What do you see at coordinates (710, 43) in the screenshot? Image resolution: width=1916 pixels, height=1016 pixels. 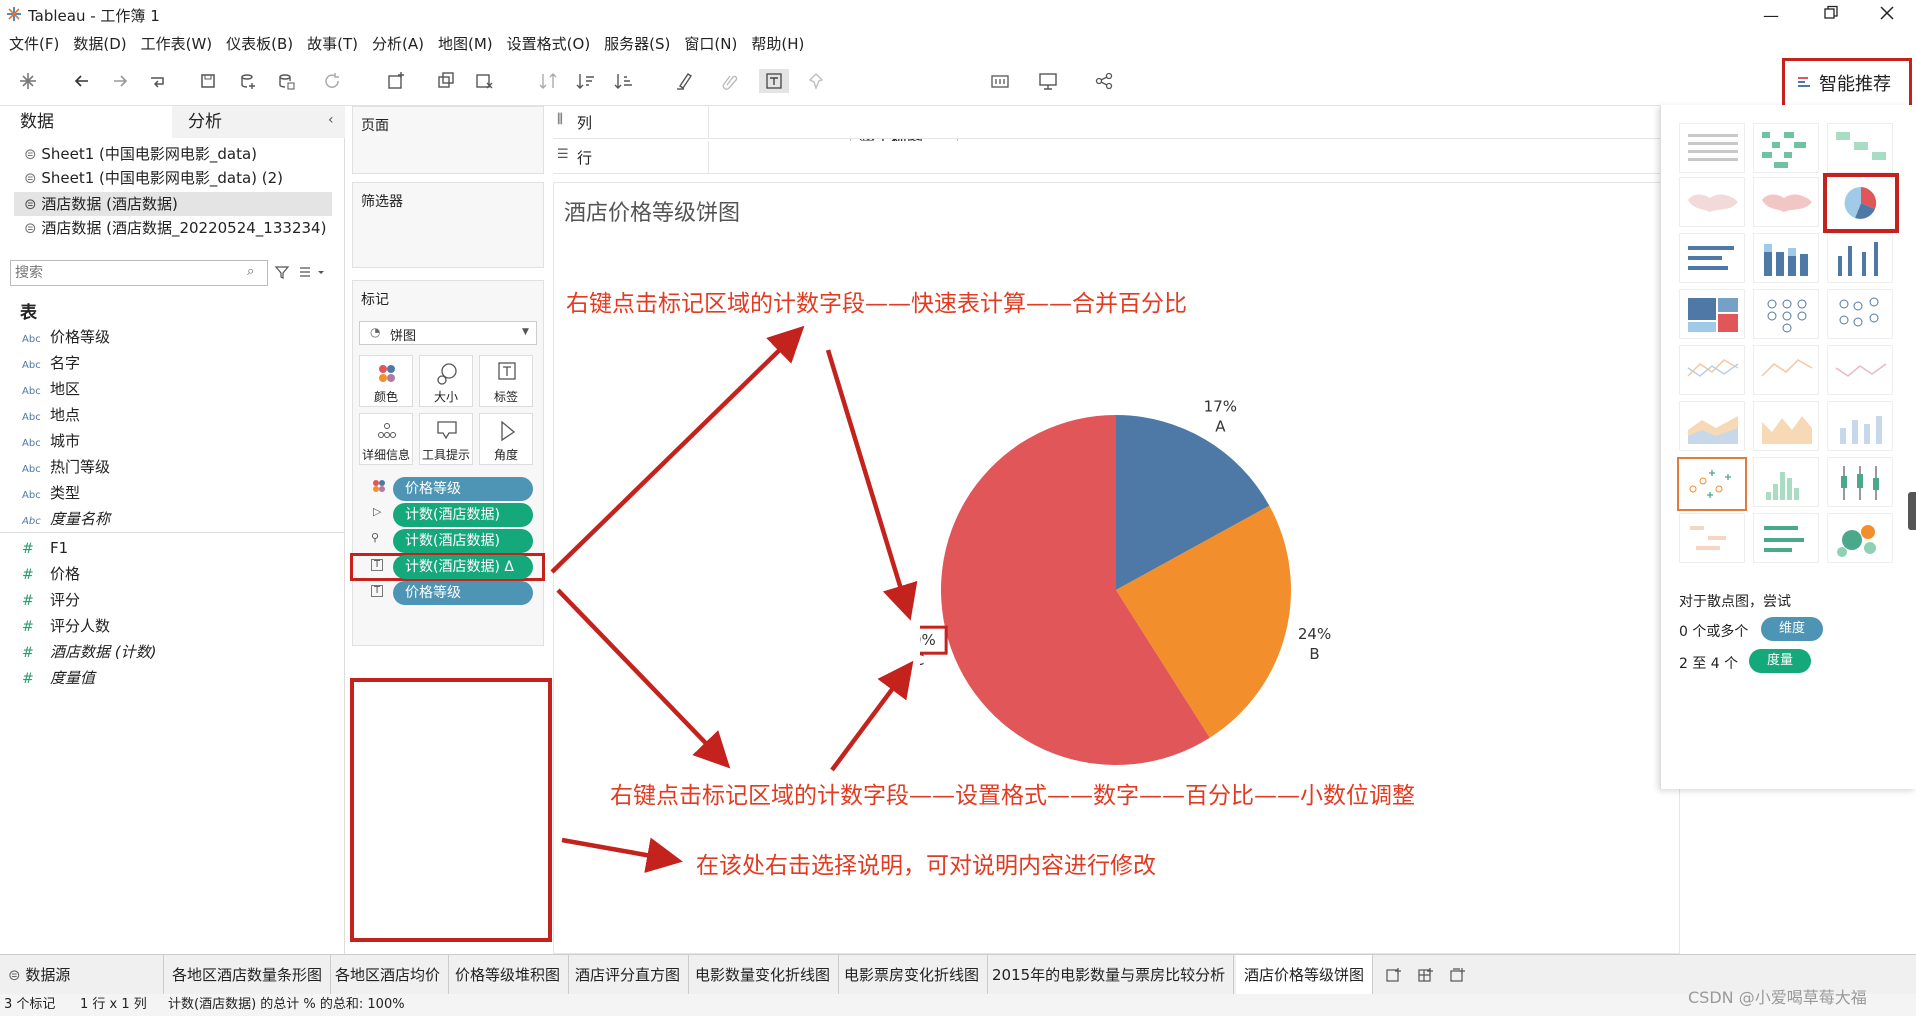 I see `menu-window: 窗口(N)` at bounding box center [710, 43].